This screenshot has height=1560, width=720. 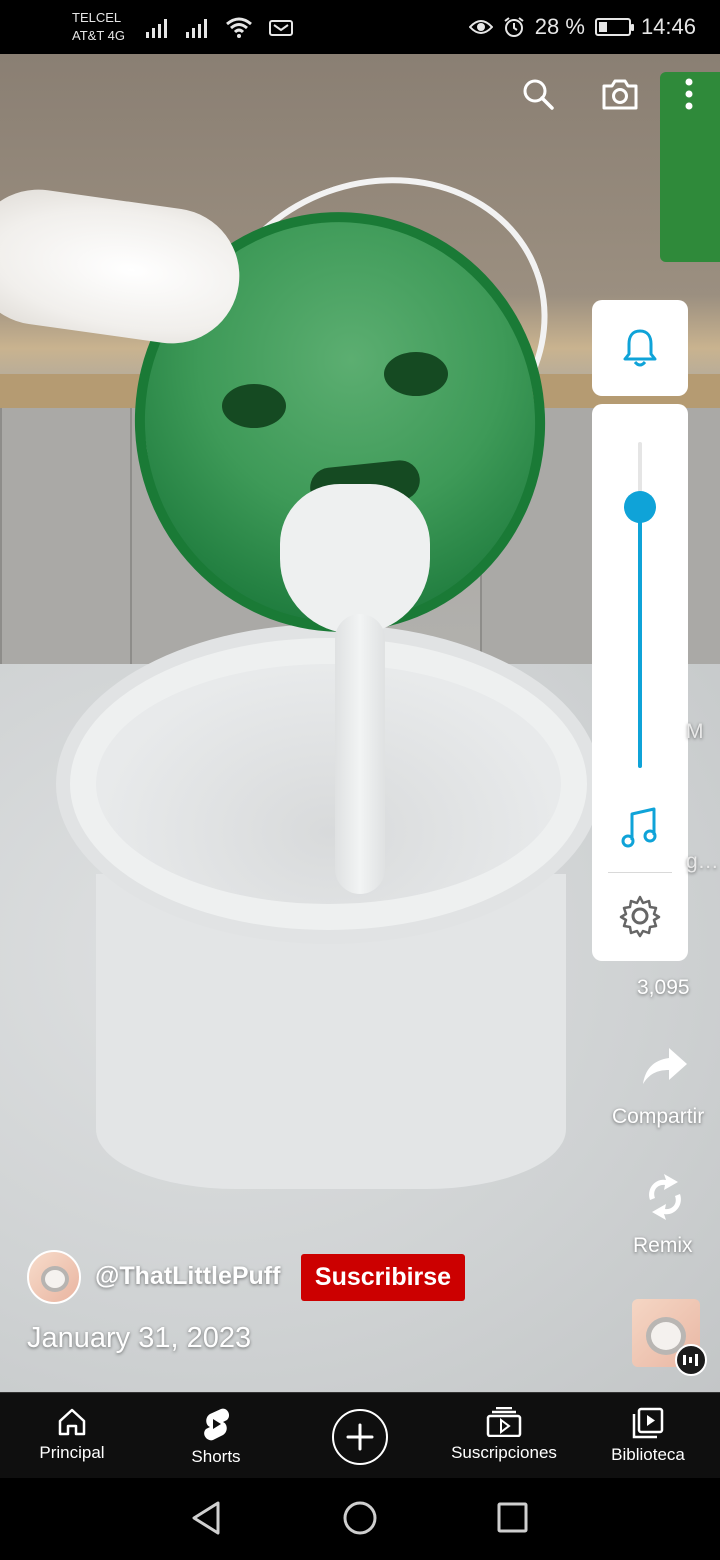 What do you see at coordinates (668, 26) in the screenshot?
I see `clock: 14:46` at bounding box center [668, 26].